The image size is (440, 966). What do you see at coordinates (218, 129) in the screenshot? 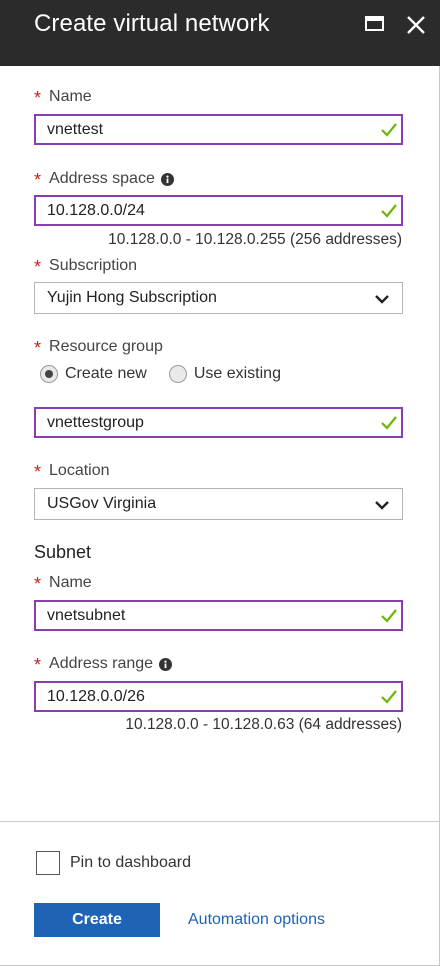
I see `name-input: vnettest` at bounding box center [218, 129].